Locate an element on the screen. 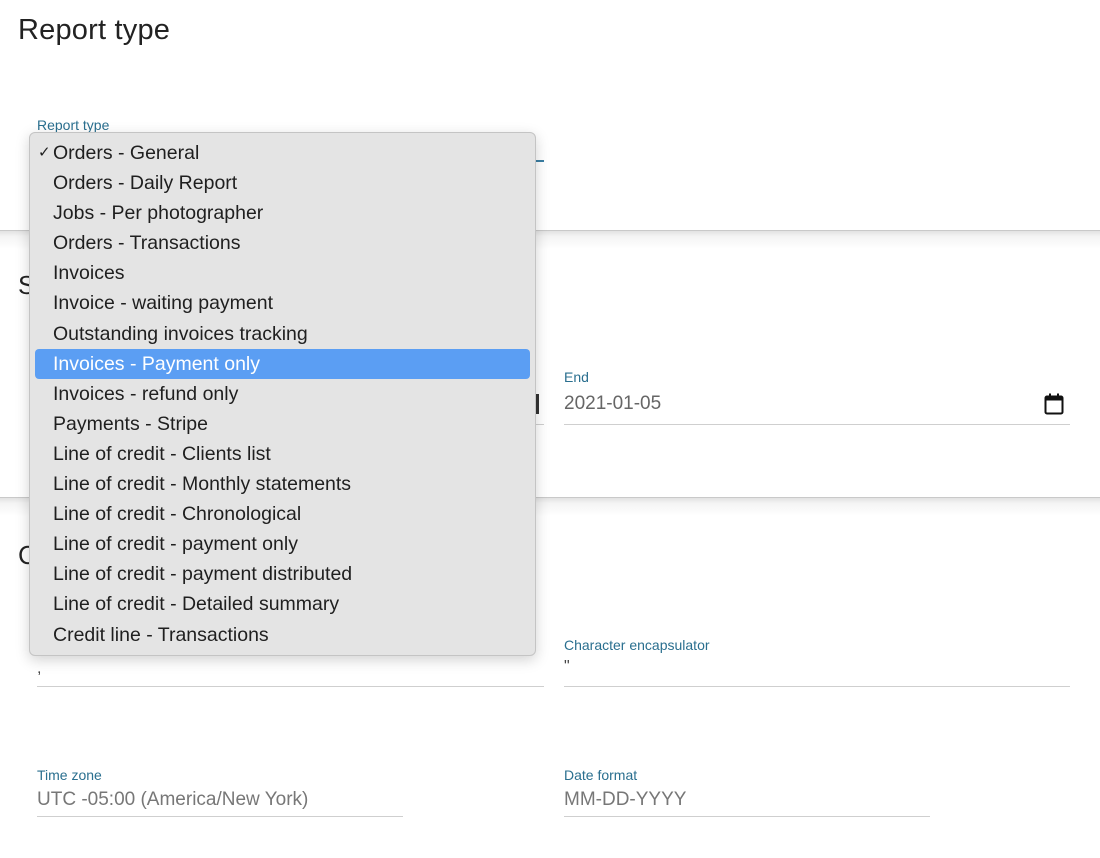  dropdown-option: Line of credit - payment distributed is located at coordinates (282, 574).